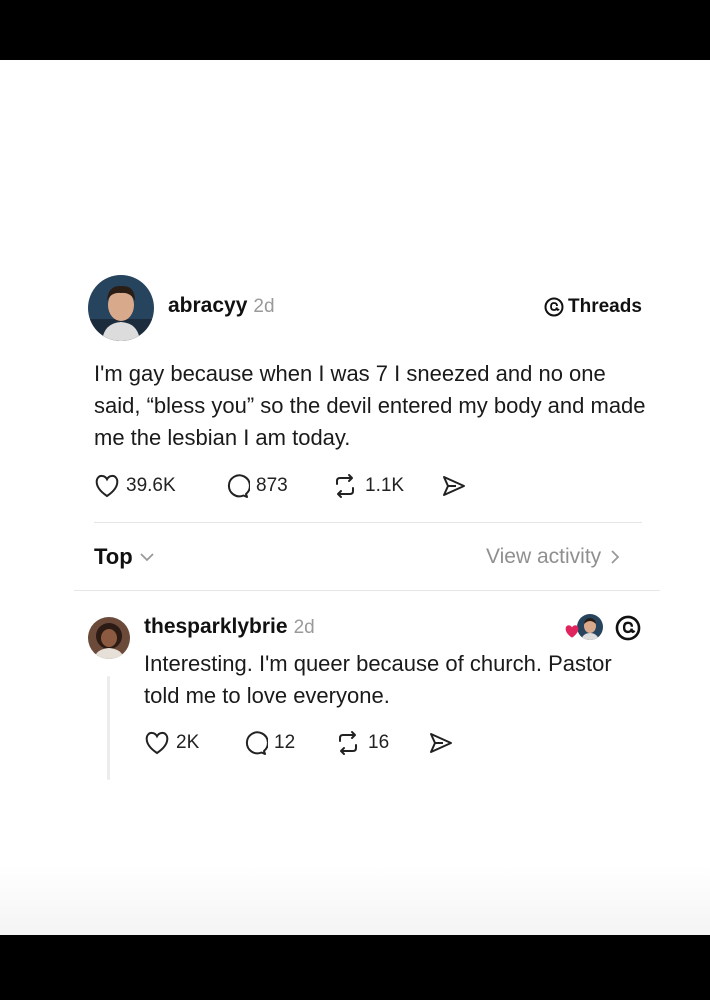  Describe the element at coordinates (285, 742) in the screenshot. I see `reply-reply-count: 12` at that location.